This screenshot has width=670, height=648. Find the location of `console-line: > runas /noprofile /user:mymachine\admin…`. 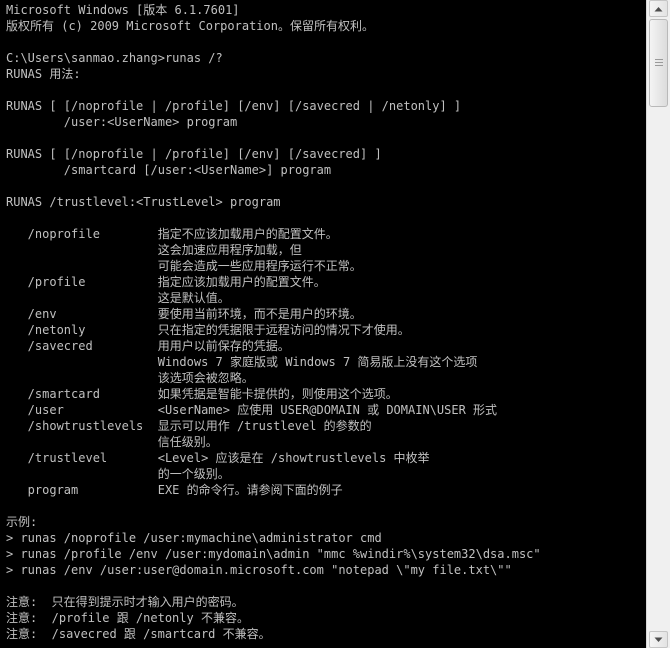

console-line: > runas /noprofile /user:mymachine\admin… is located at coordinates (194, 538).